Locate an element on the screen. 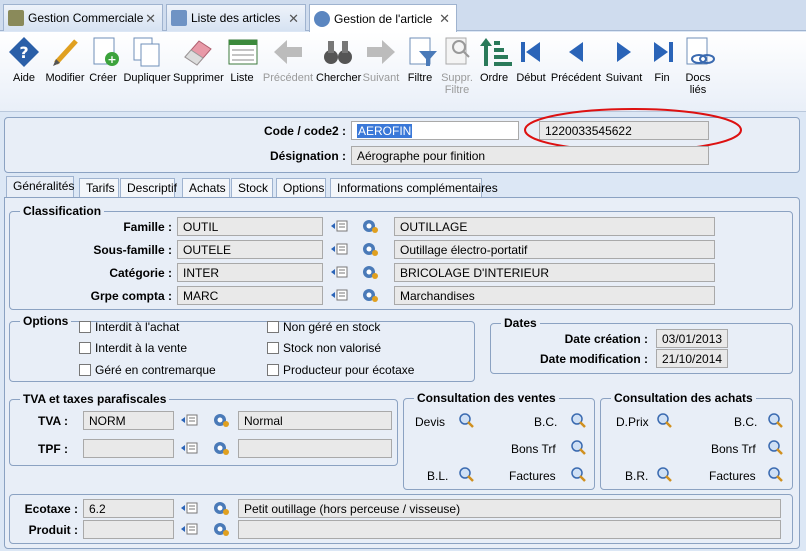  tab-gestion-commerciale: Gestion Commerciale ✕ is located at coordinates (83, 17).